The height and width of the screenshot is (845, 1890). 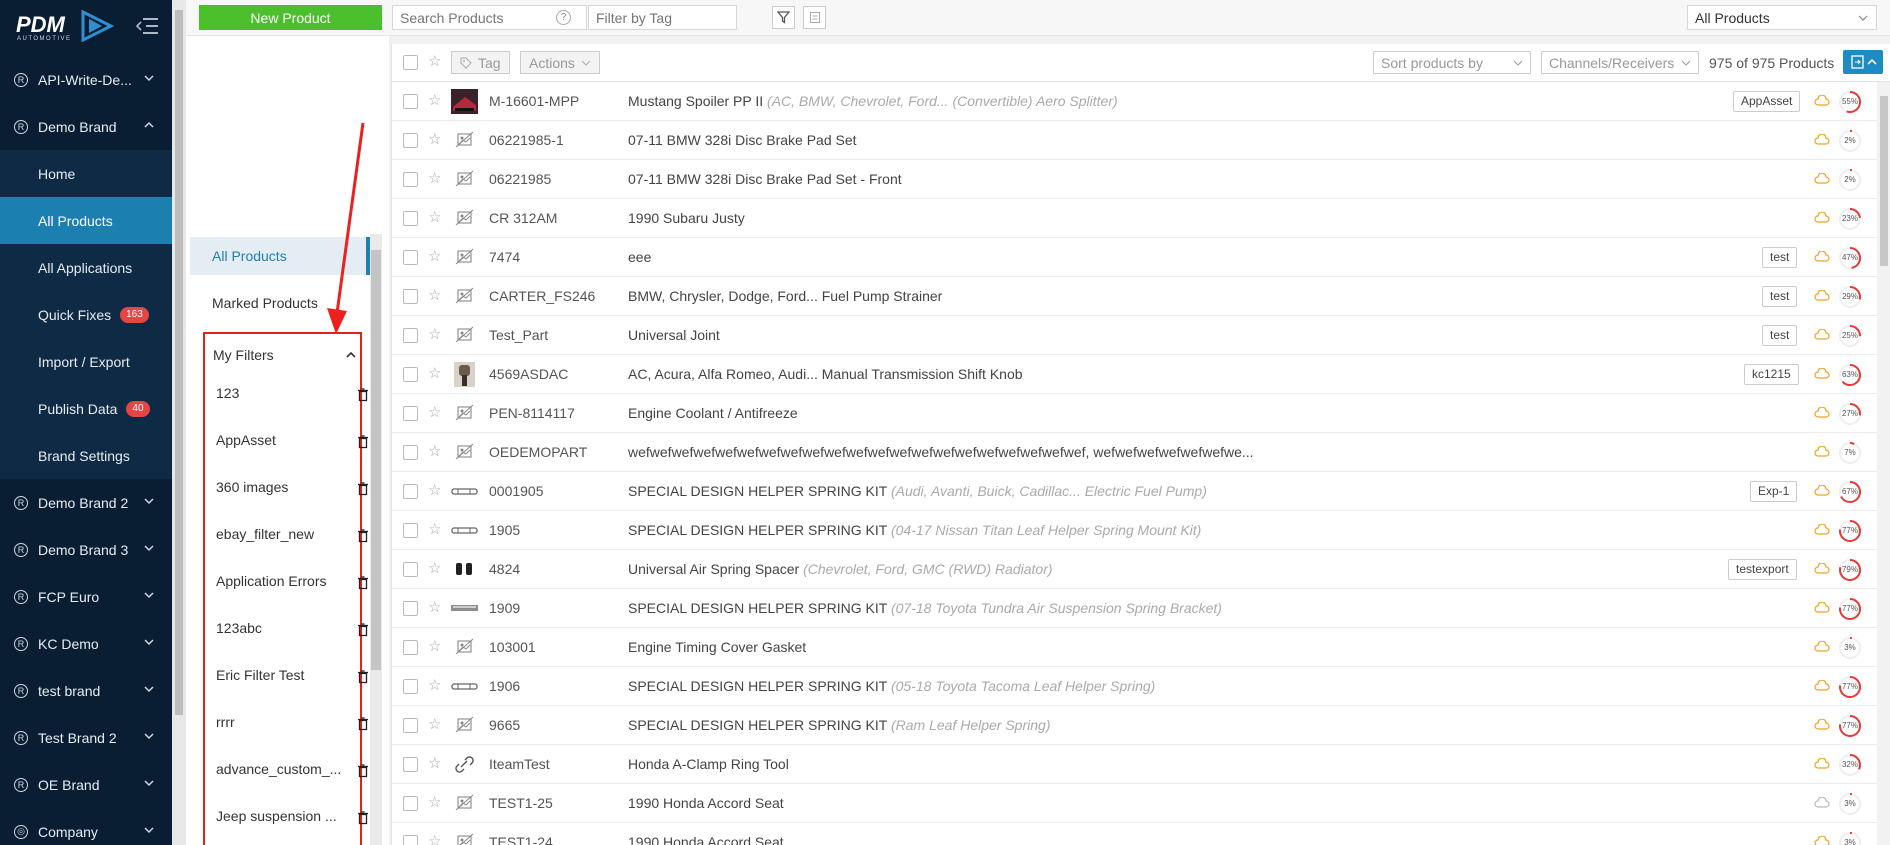 I want to click on product-sku: CR 312AM, so click(x=523, y=218).